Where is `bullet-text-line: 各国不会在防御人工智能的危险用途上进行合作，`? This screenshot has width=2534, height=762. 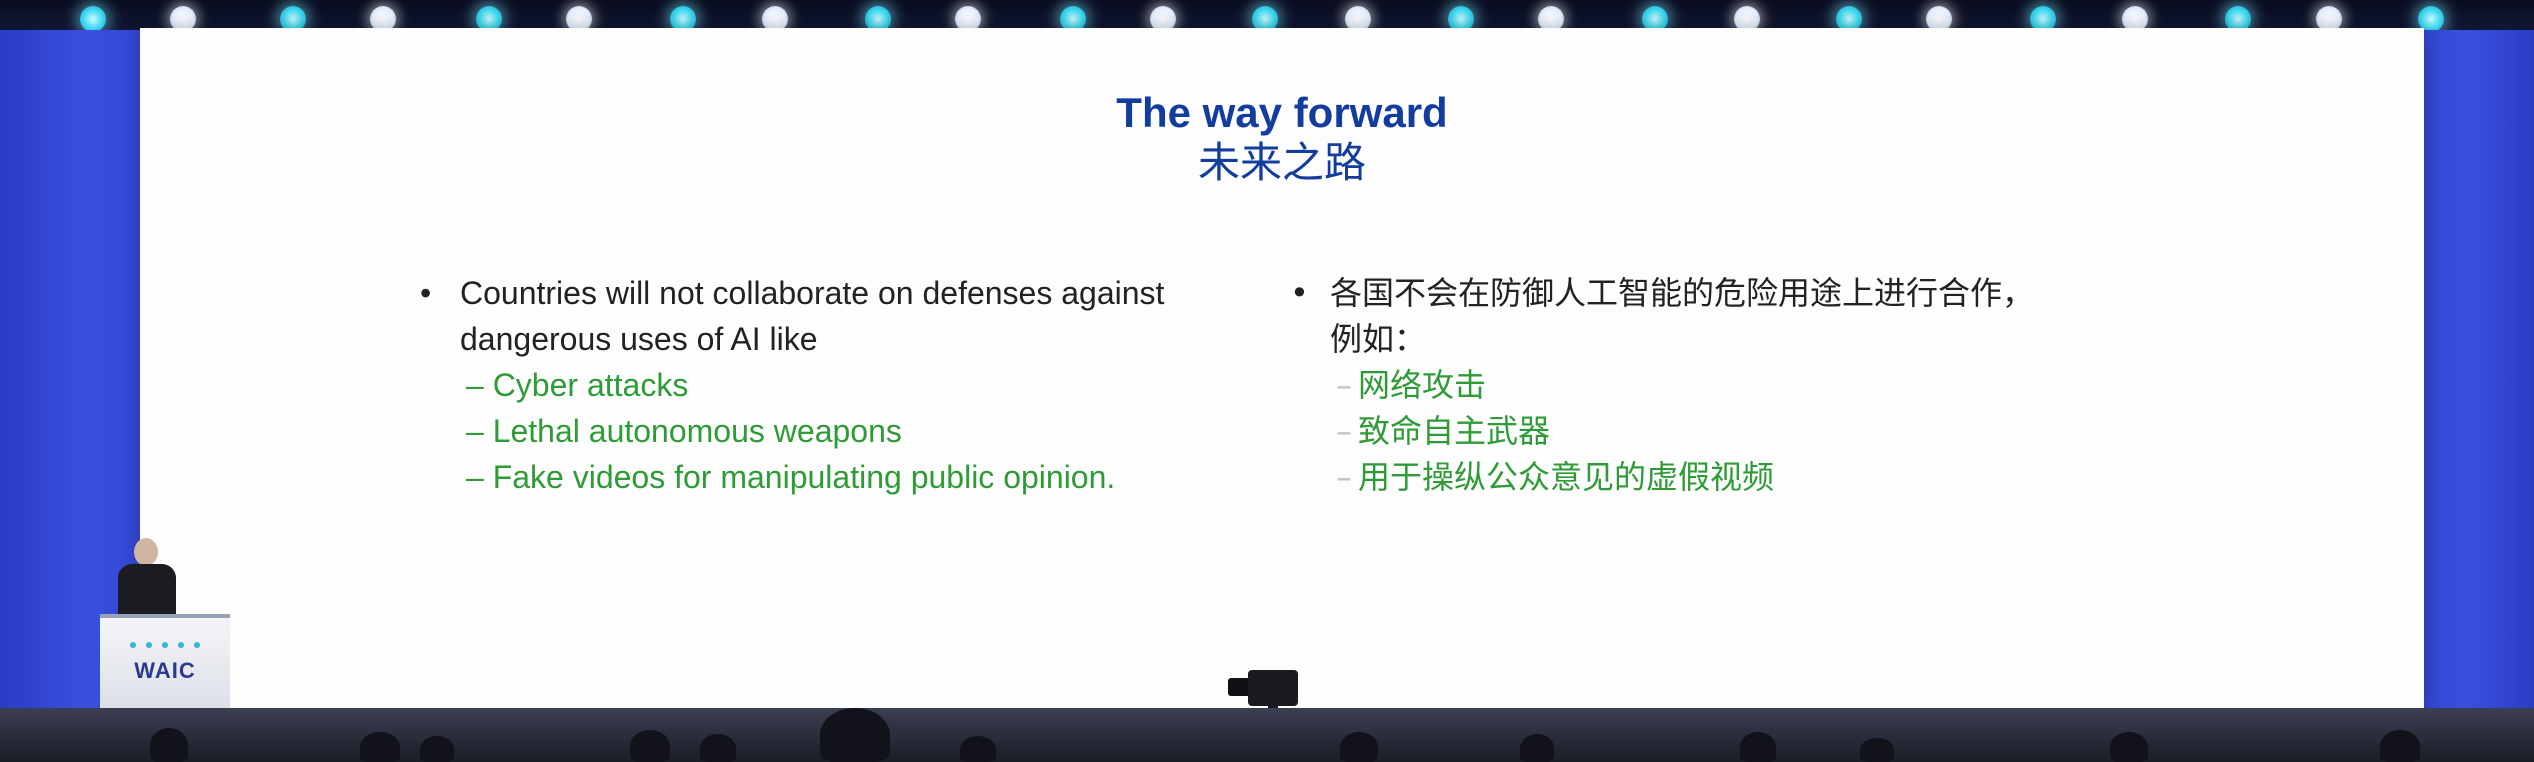
bullet-text-line: 各国不会在防御人工智能的危险用途上进行合作， is located at coordinates (1682, 293).